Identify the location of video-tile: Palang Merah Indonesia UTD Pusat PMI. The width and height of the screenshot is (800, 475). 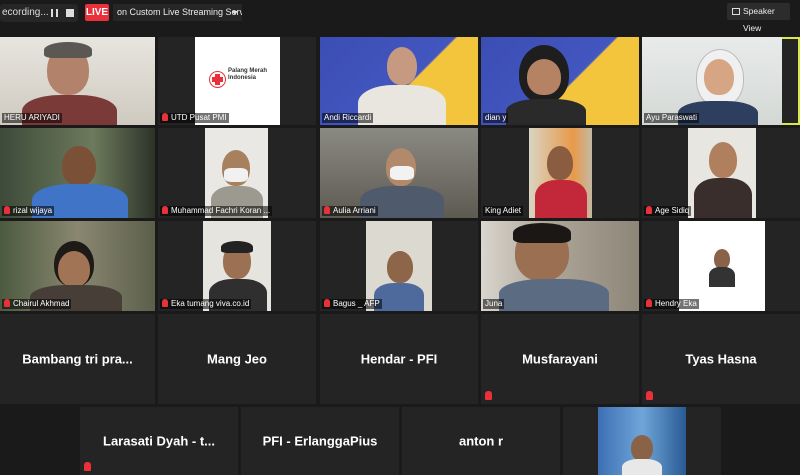
(237, 81).